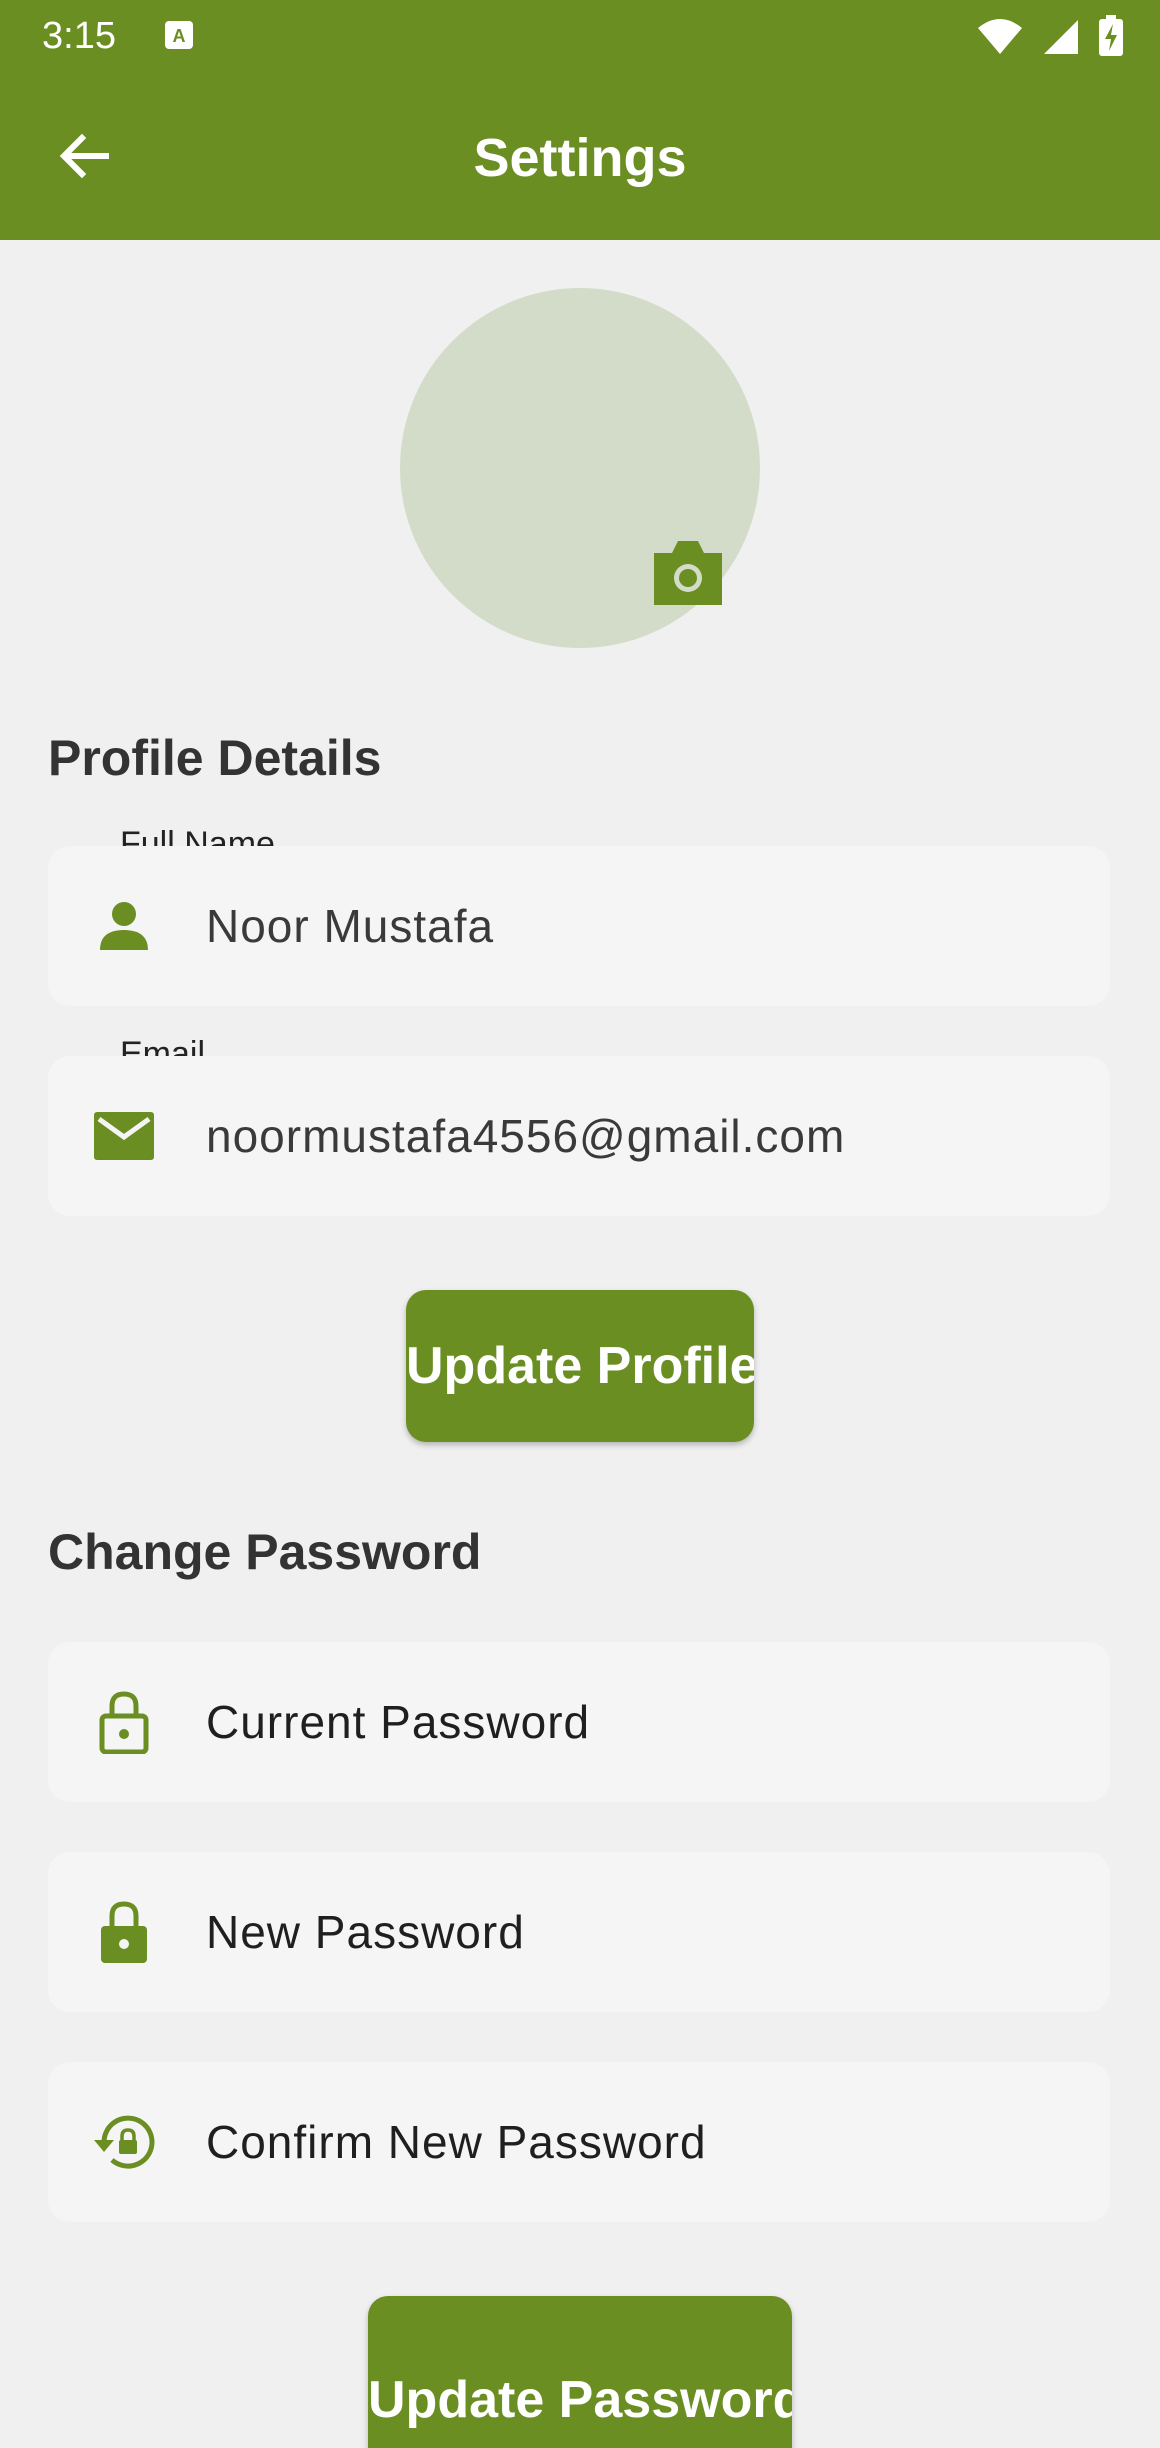 The image size is (1160, 2448). I want to click on camera-icon, so click(688, 573).